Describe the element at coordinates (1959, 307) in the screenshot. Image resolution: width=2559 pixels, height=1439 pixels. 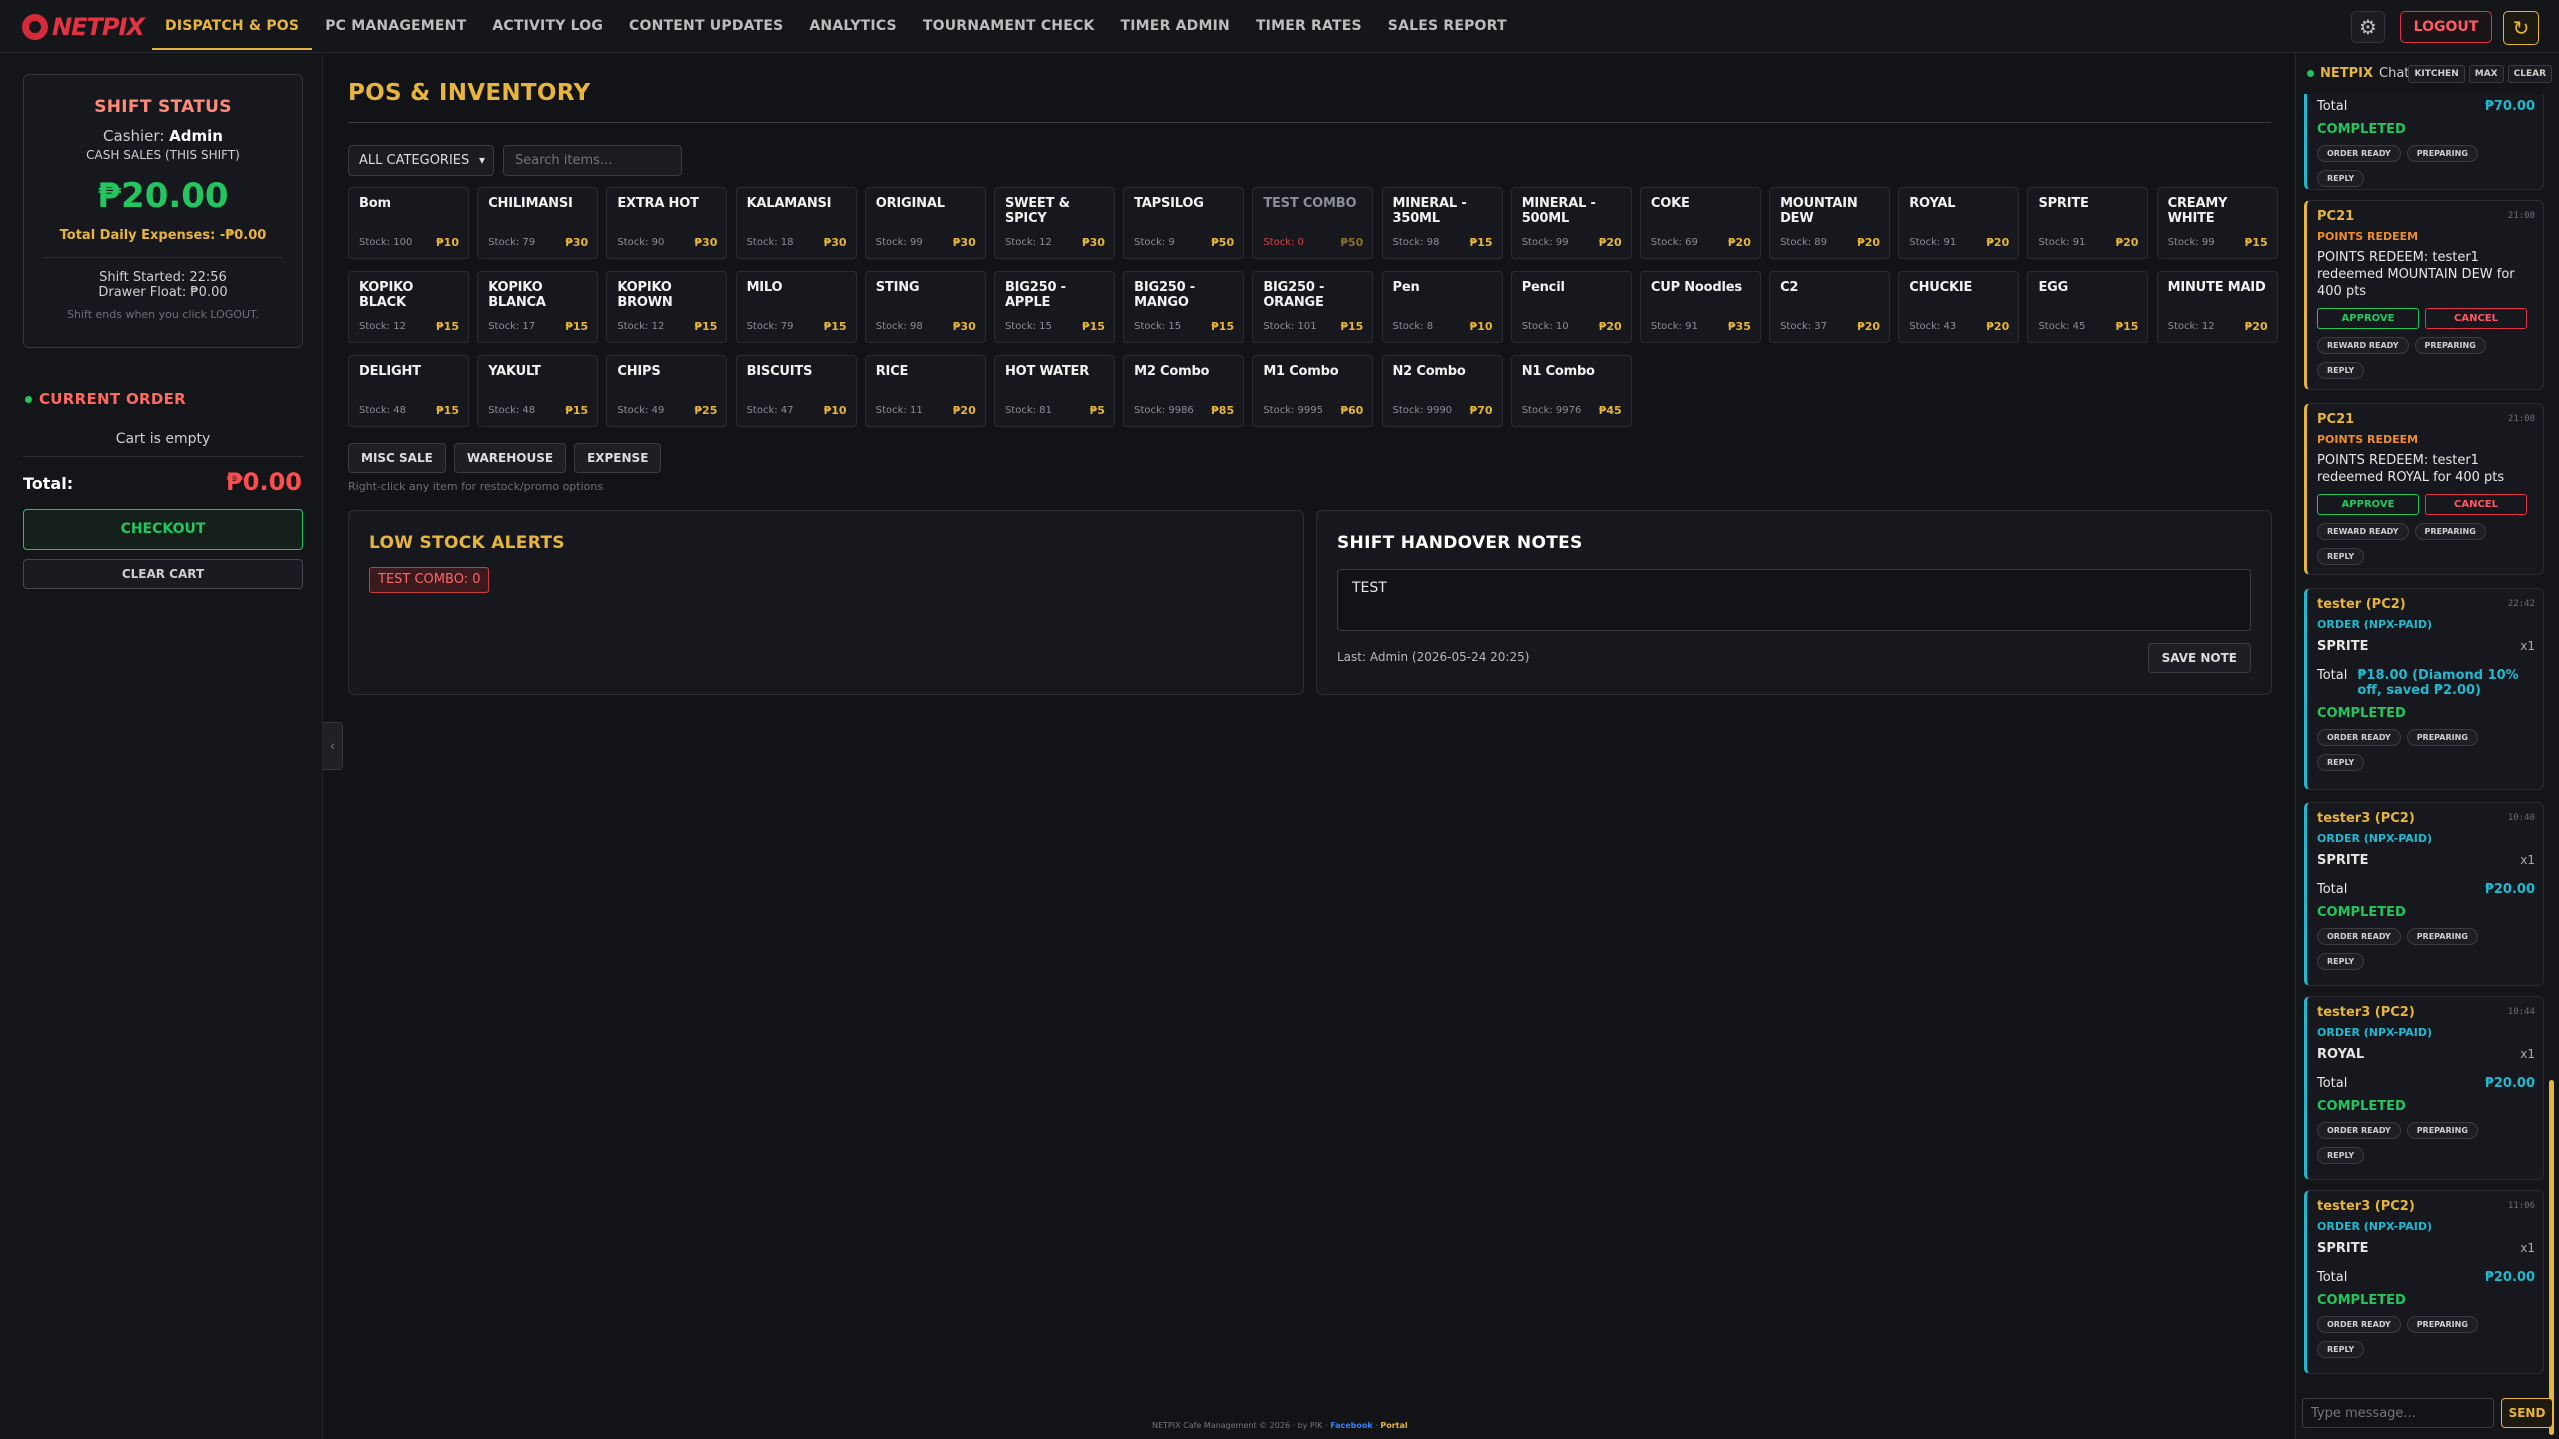
I see `item-card: CHUCKIE Stock: 43 ₱20` at that location.